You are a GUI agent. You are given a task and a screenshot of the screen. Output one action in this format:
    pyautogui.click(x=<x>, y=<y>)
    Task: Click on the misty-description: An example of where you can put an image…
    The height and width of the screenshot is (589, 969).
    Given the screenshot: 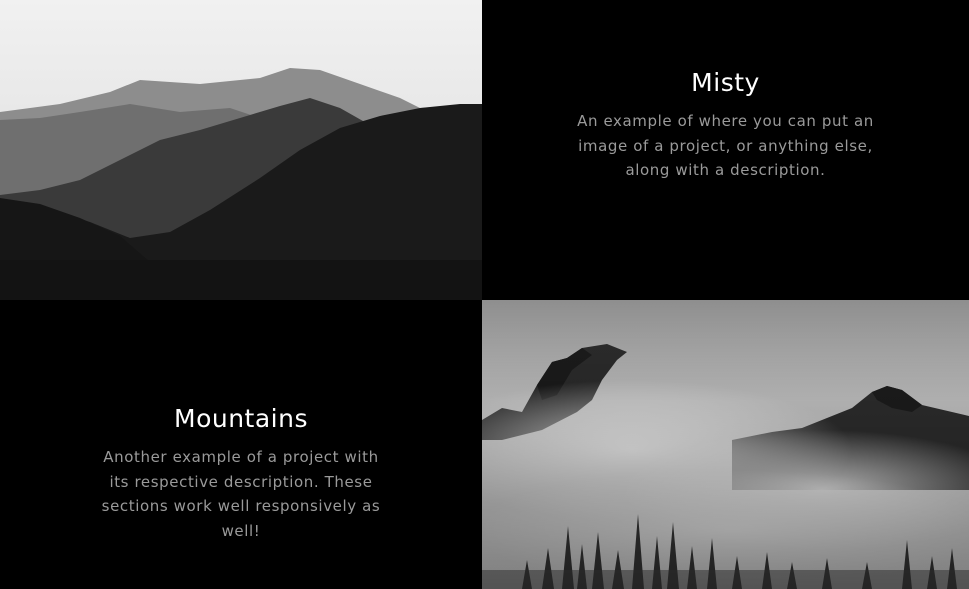 What is the action you would take?
    pyautogui.click(x=725, y=145)
    